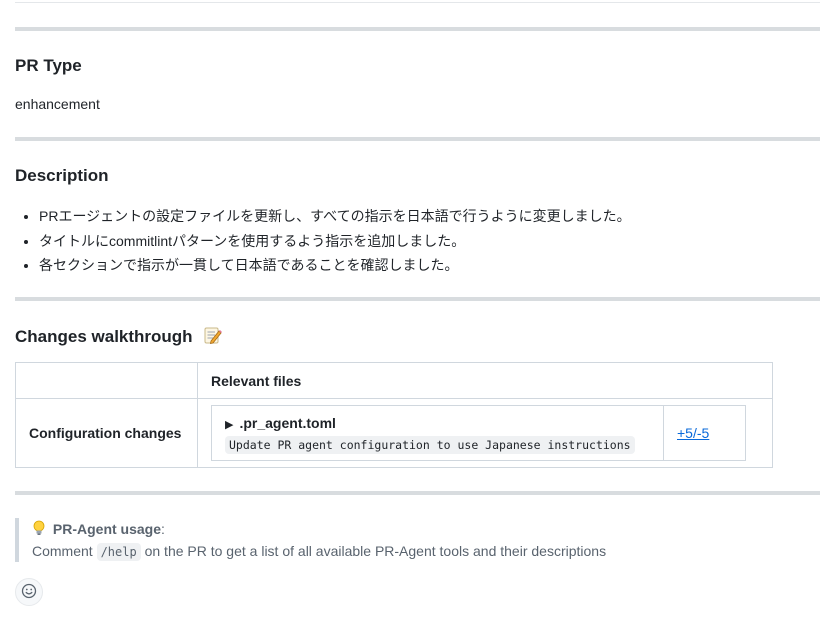  I want to click on file-summary-toggle: ▶ .pr_agent.toml, so click(437, 423).